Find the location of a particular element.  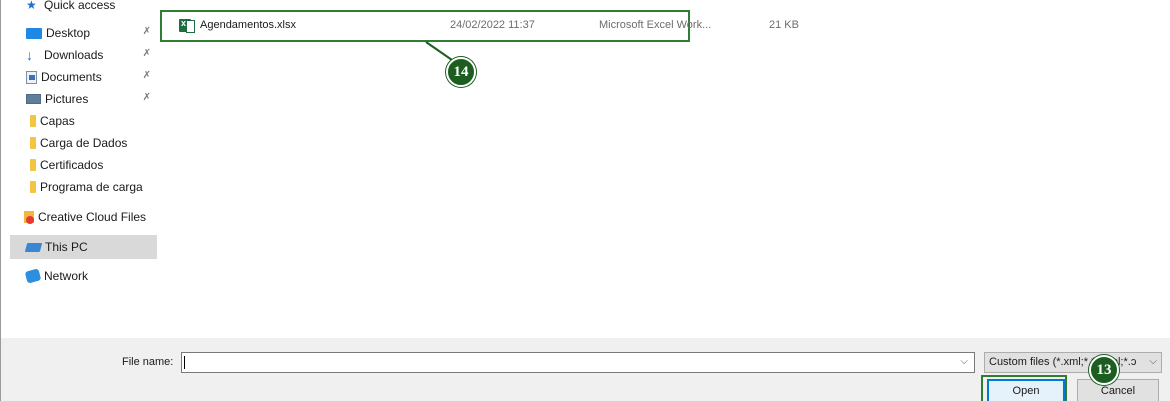

nav-item-downloads: ↓ Downloads ✗ is located at coordinates (83, 55).